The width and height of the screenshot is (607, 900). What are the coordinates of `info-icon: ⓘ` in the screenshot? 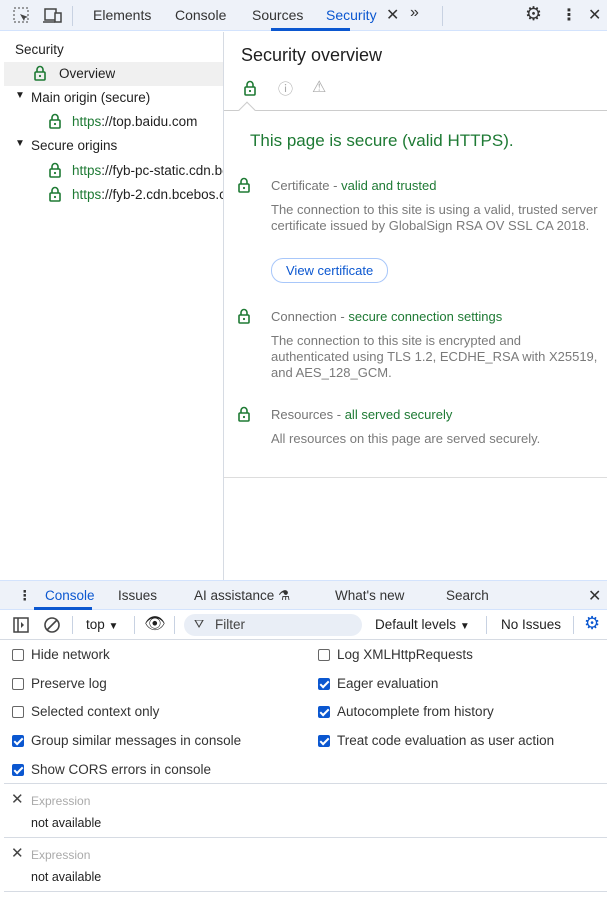 It's located at (286, 89).